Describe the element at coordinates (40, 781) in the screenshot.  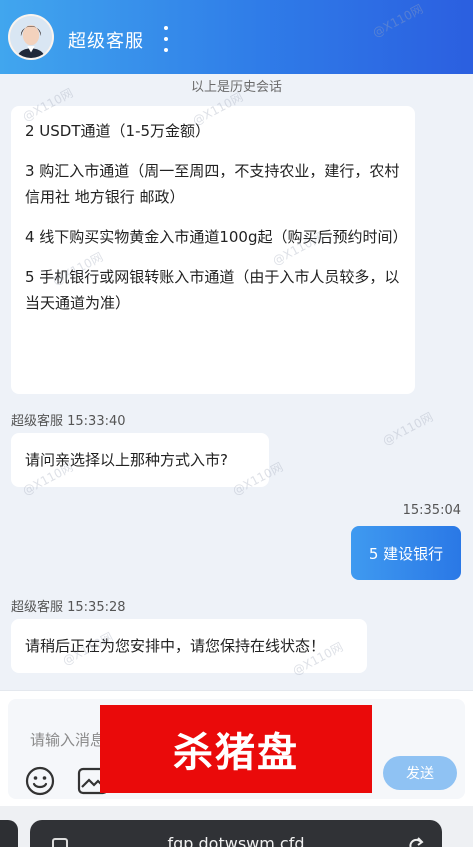
I see `emoji-icon` at that location.